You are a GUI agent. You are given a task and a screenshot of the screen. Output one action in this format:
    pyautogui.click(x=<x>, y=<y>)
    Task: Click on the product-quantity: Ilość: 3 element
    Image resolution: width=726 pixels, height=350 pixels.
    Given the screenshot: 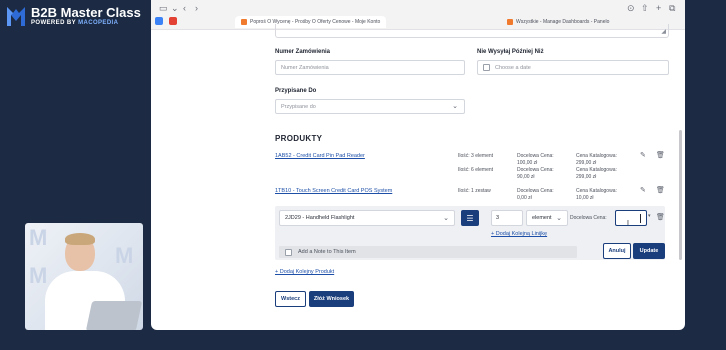 What is the action you would take?
    pyautogui.click(x=476, y=156)
    